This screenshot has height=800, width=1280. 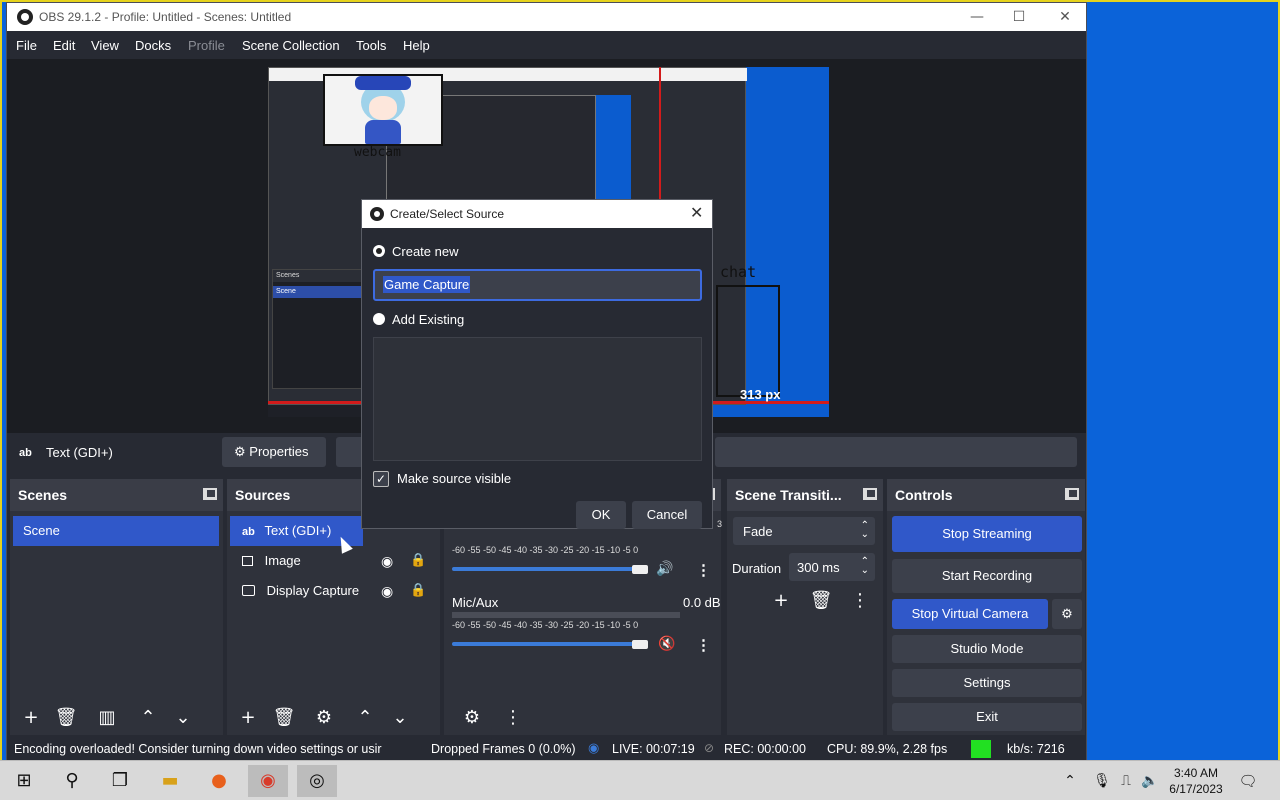 What do you see at coordinates (537, 285) in the screenshot?
I see `source-name-input: Game Capture` at bounding box center [537, 285].